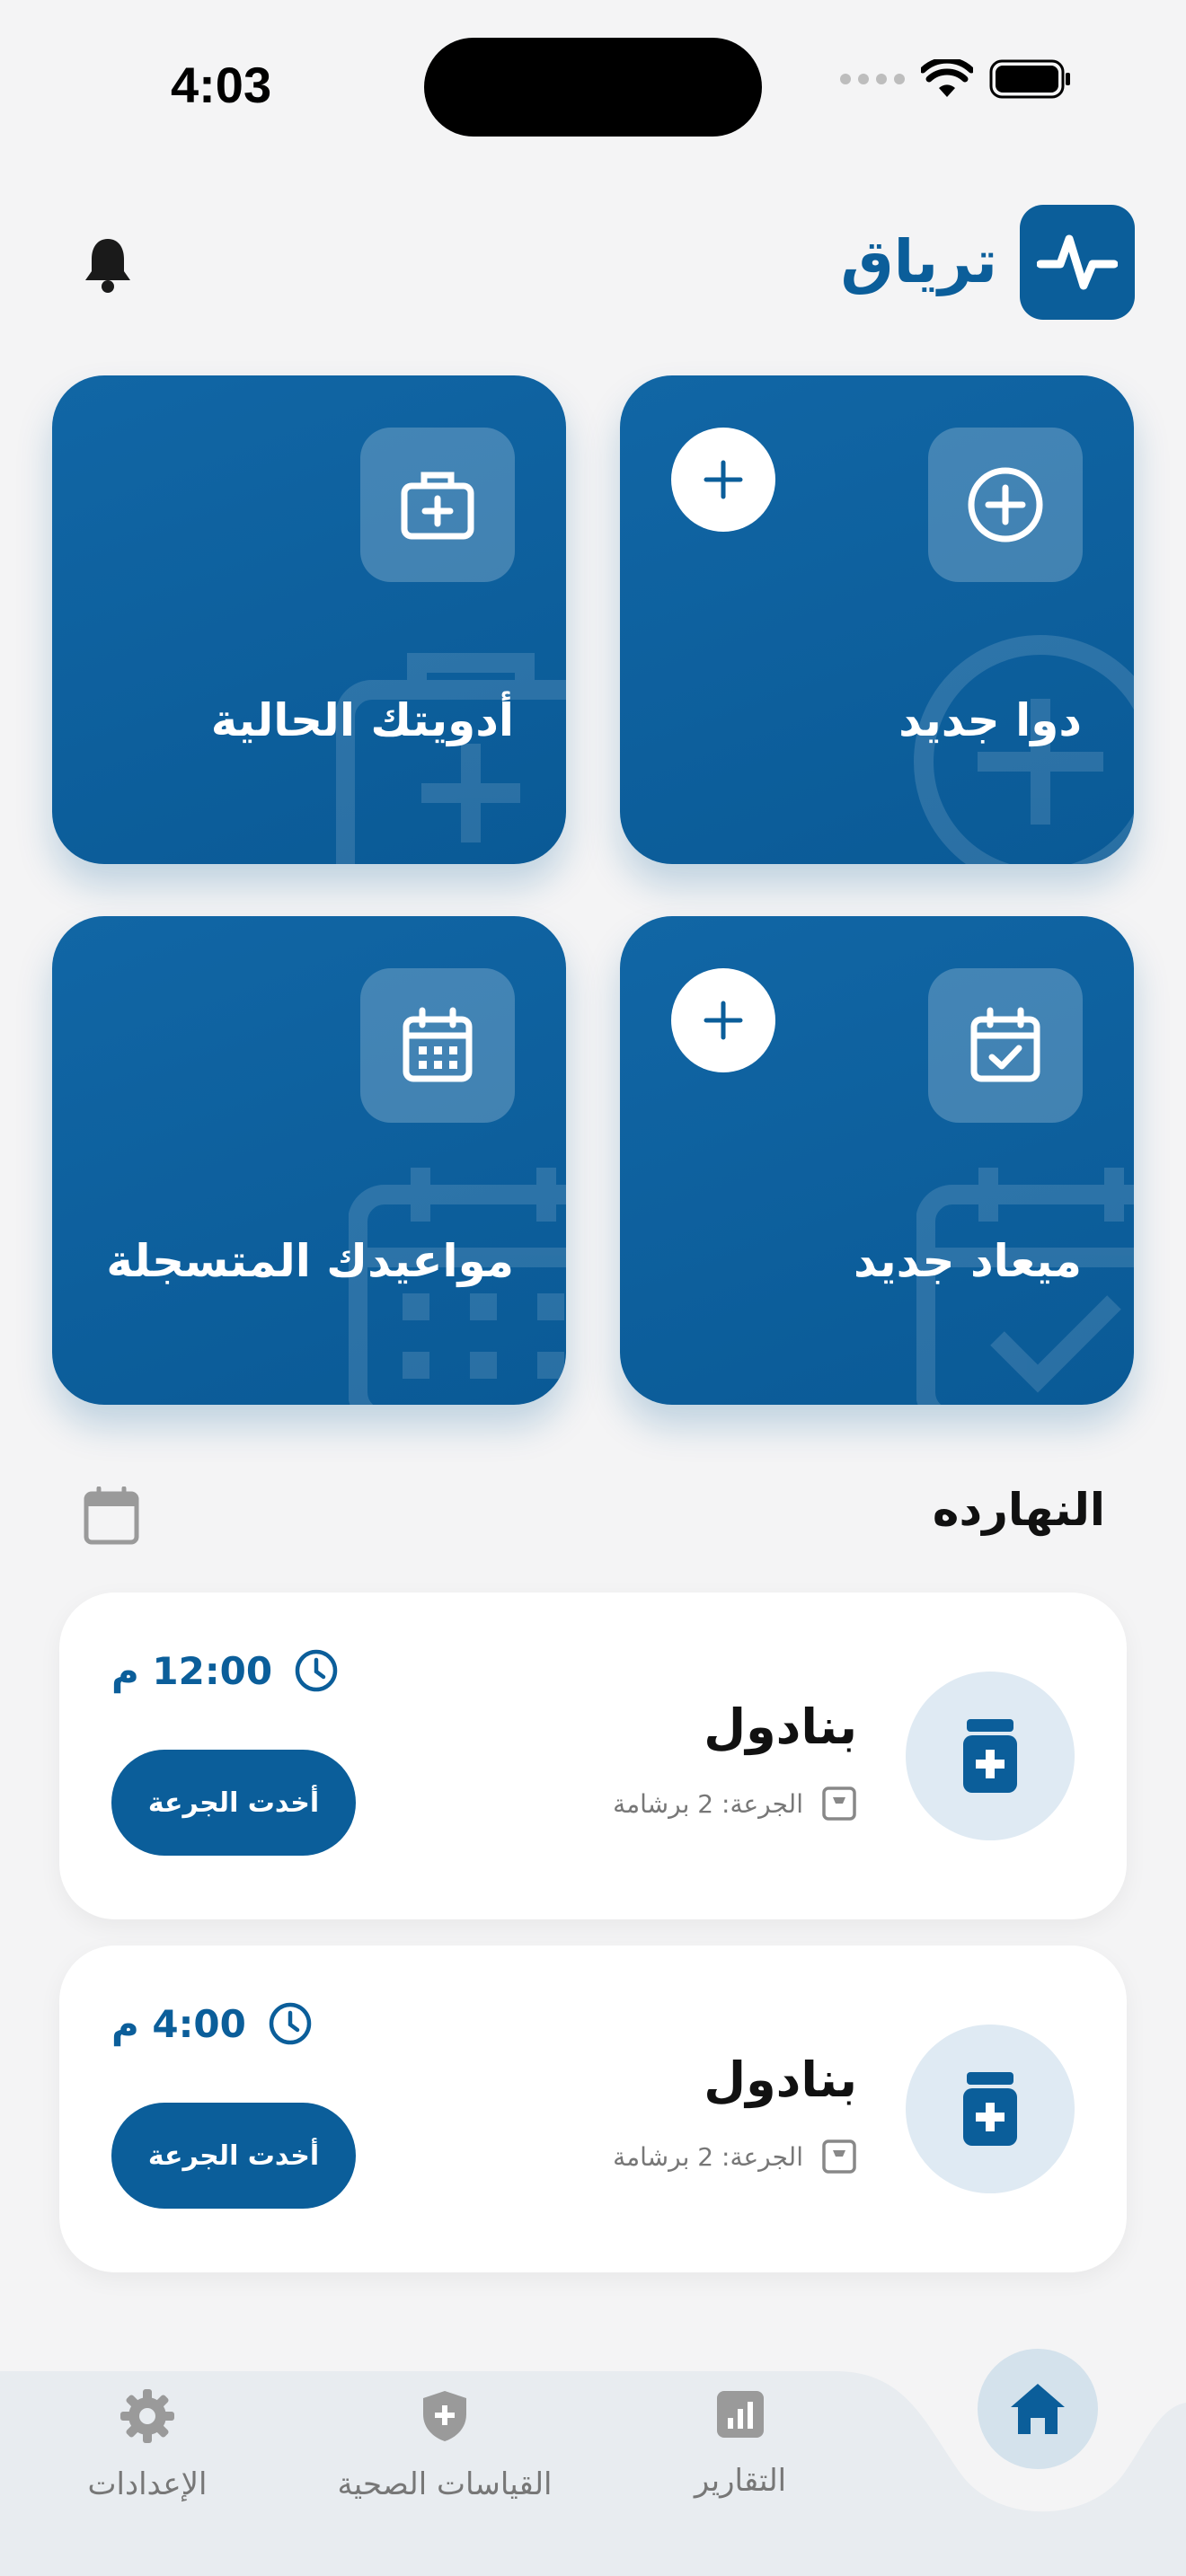  I want to click on nav-label: القياسات الصحية, so click(445, 2484).